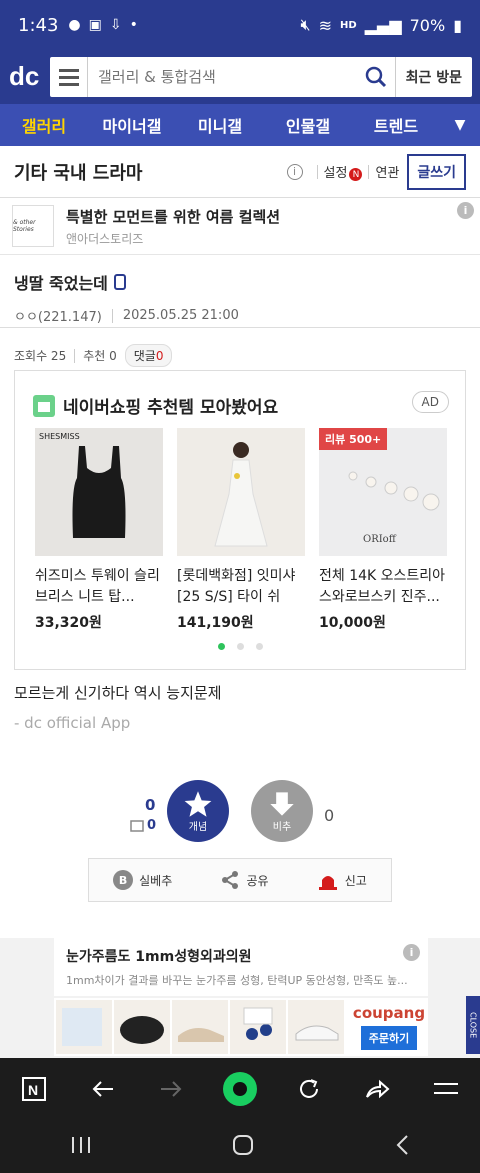 The height and width of the screenshot is (1173, 480). I want to click on comment-count: 0, so click(159, 356).